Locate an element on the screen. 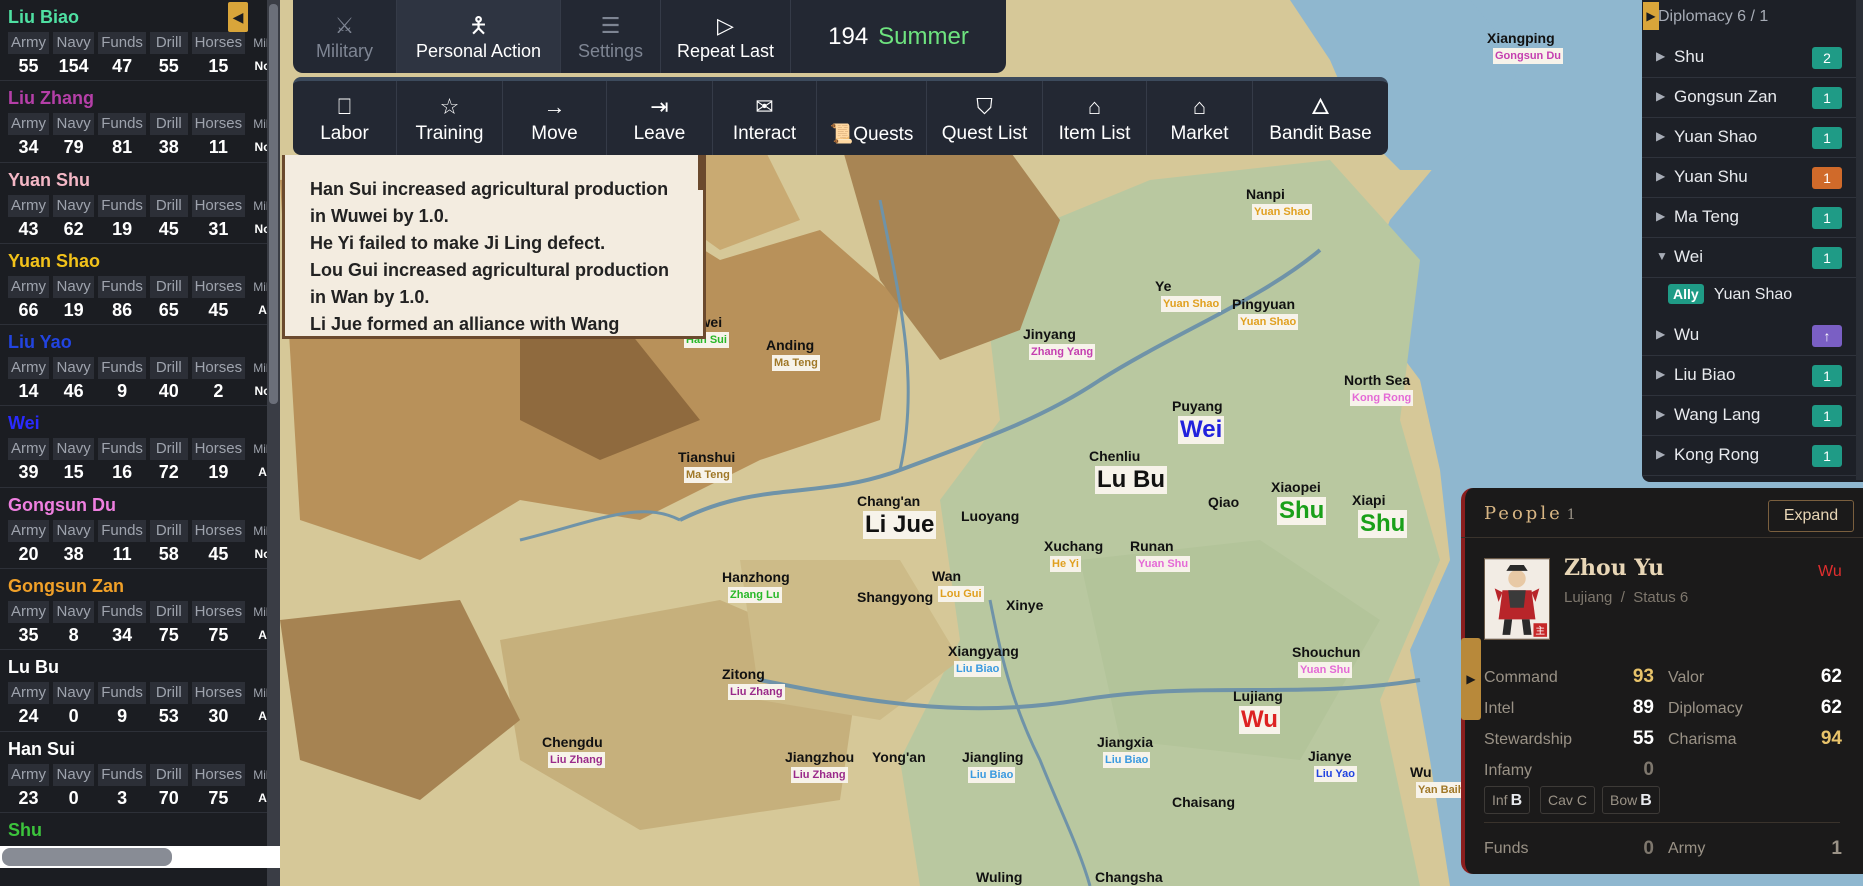 This screenshot has height=886, width=1863. city-label: Wuling is located at coordinates (999, 877).